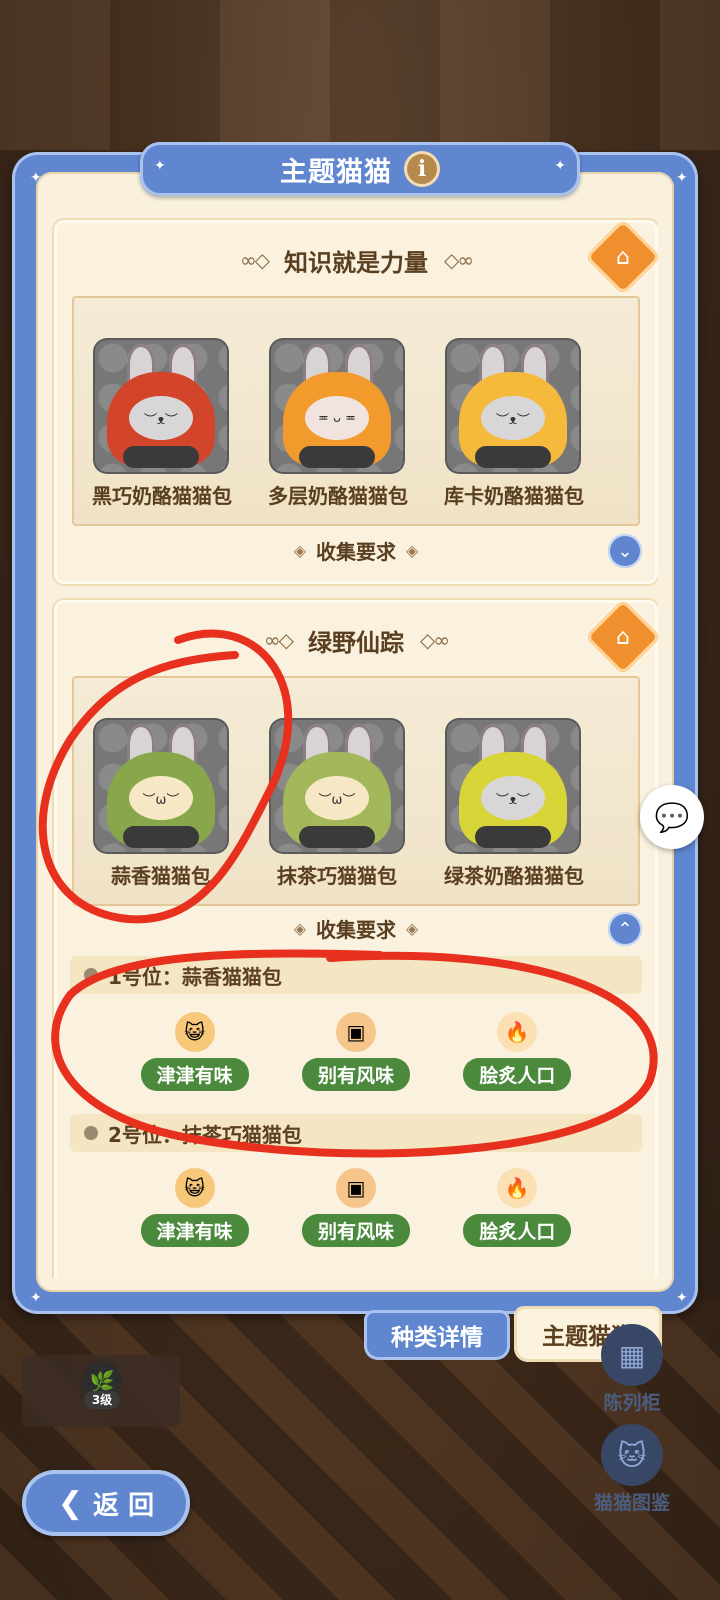 This screenshot has width=720, height=1600. Describe the element at coordinates (102, 1400) in the screenshot. I see `level-label: 3级` at that location.